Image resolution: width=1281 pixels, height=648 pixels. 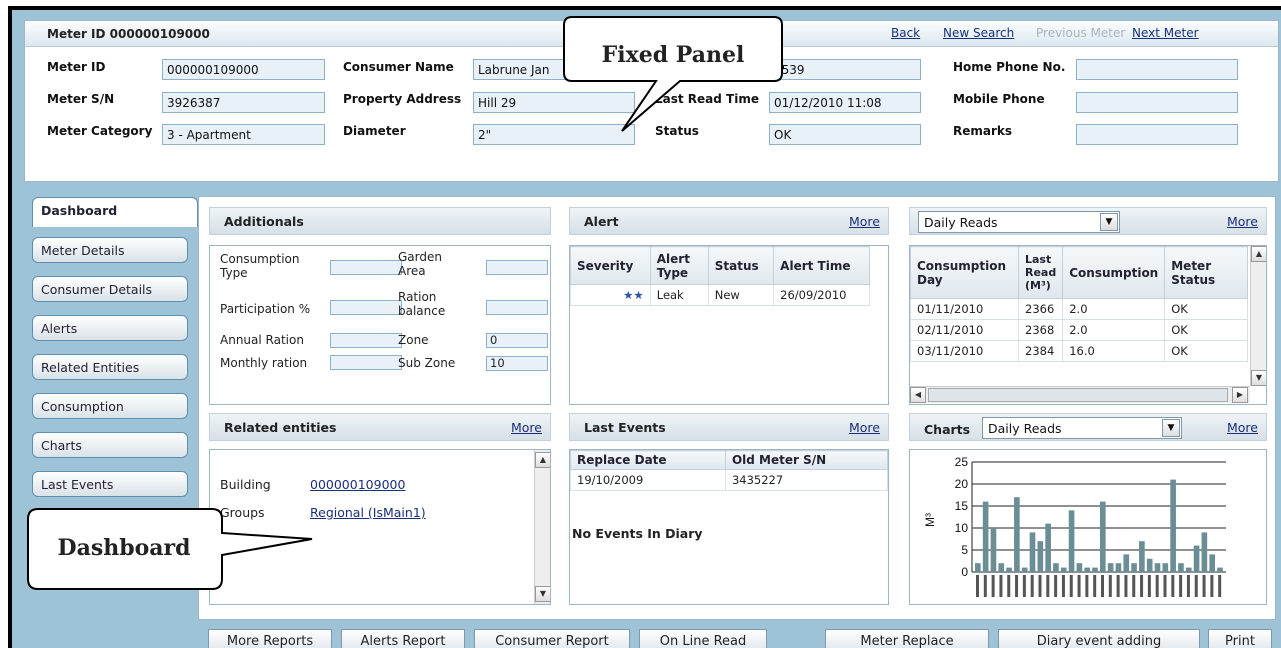 I want to click on chart-y-tick-label: 0, so click(x=964, y=572).